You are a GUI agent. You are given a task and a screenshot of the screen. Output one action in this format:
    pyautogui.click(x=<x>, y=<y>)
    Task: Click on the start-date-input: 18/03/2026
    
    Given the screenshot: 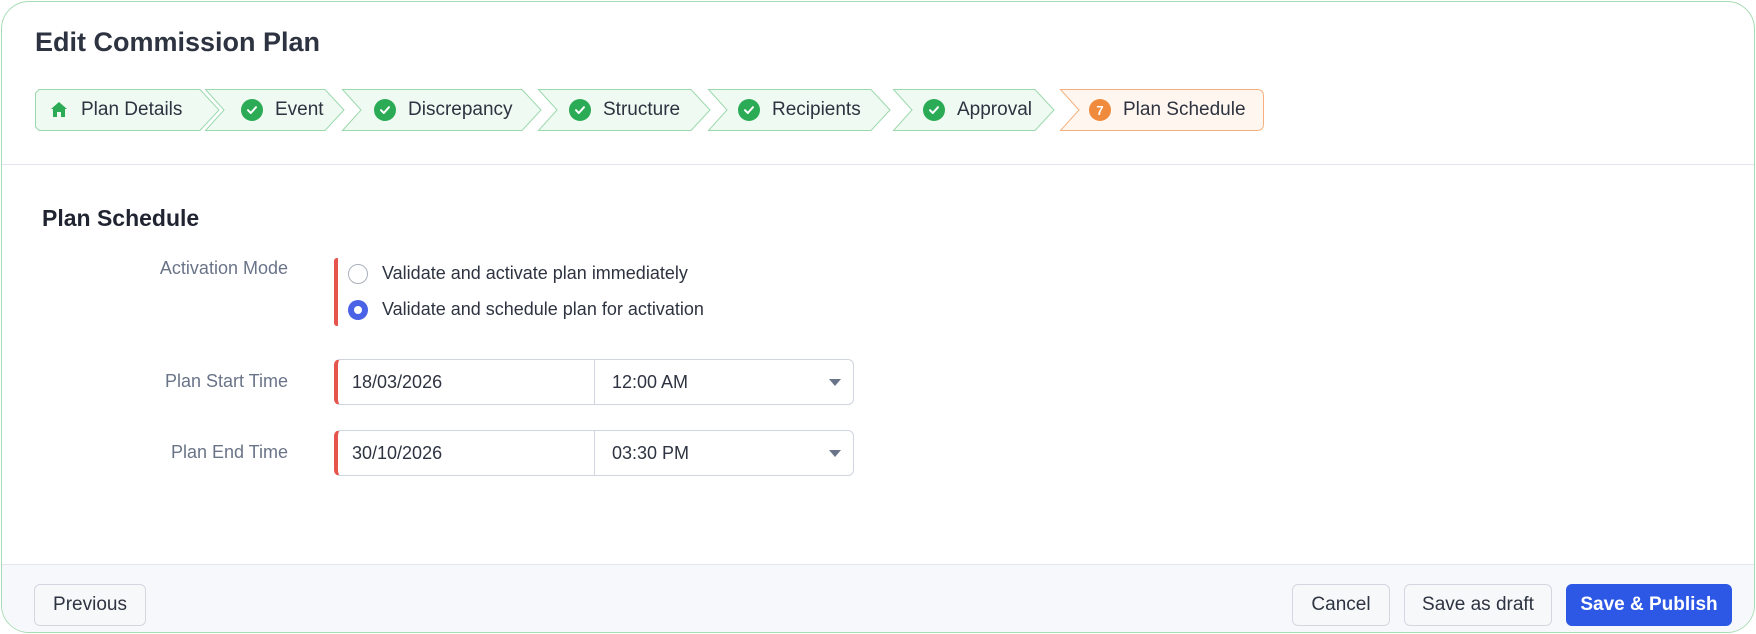 What is the action you would take?
    pyautogui.click(x=397, y=382)
    